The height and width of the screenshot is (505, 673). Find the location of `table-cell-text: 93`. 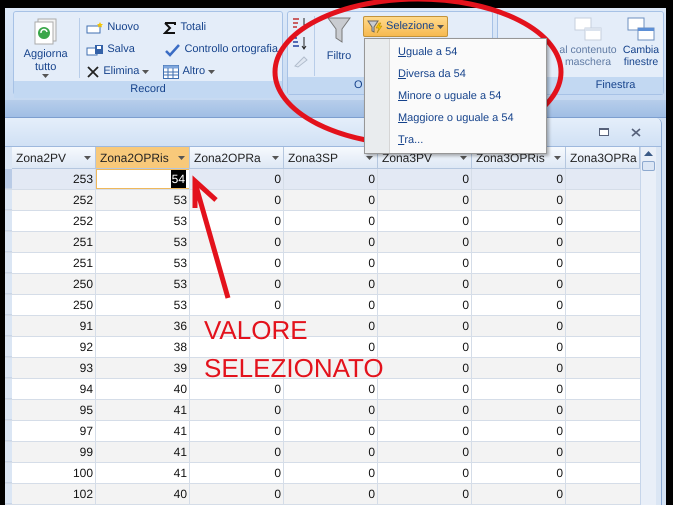

table-cell-text: 93 is located at coordinates (86, 368).